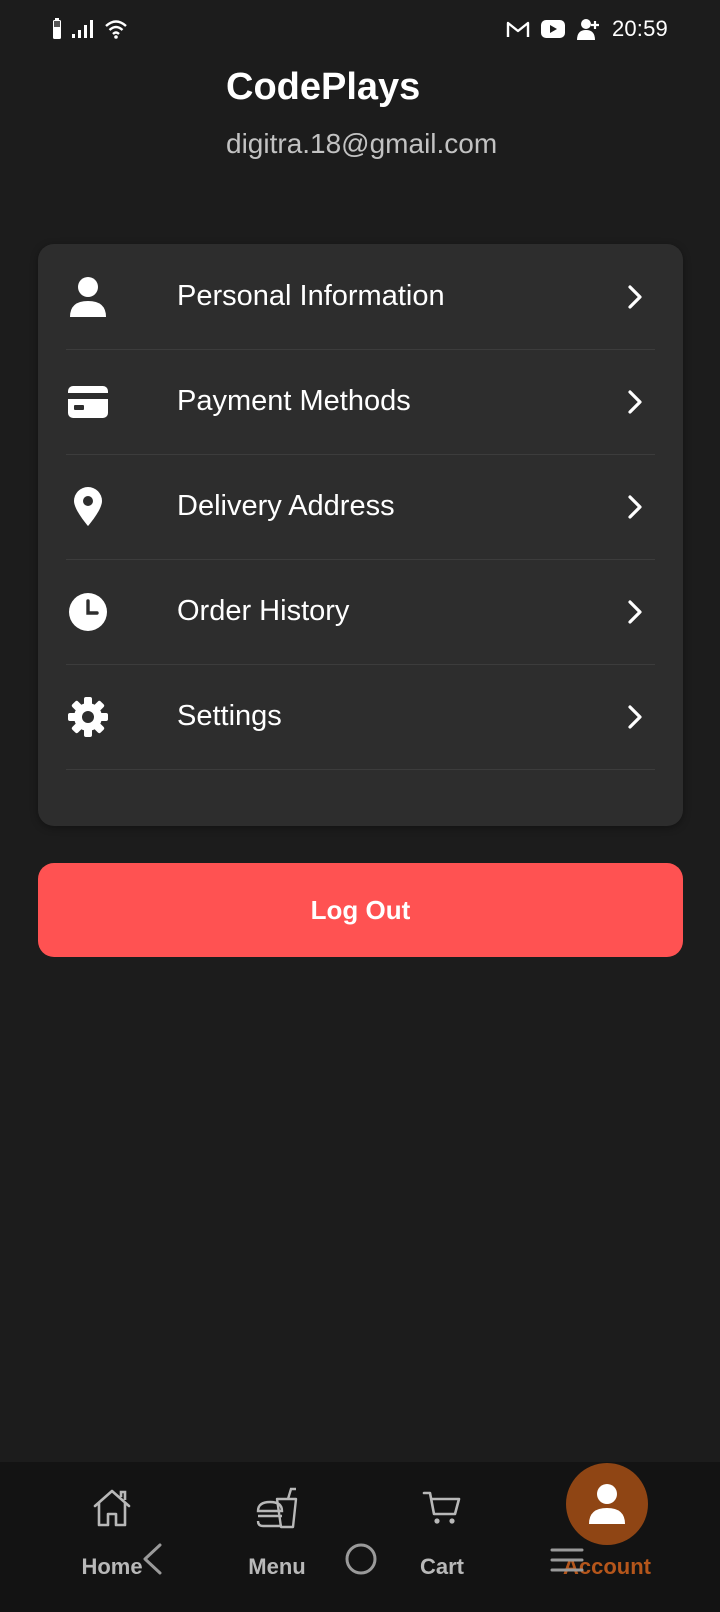  What do you see at coordinates (277, 1566) in the screenshot?
I see `nav-label: Menu` at bounding box center [277, 1566].